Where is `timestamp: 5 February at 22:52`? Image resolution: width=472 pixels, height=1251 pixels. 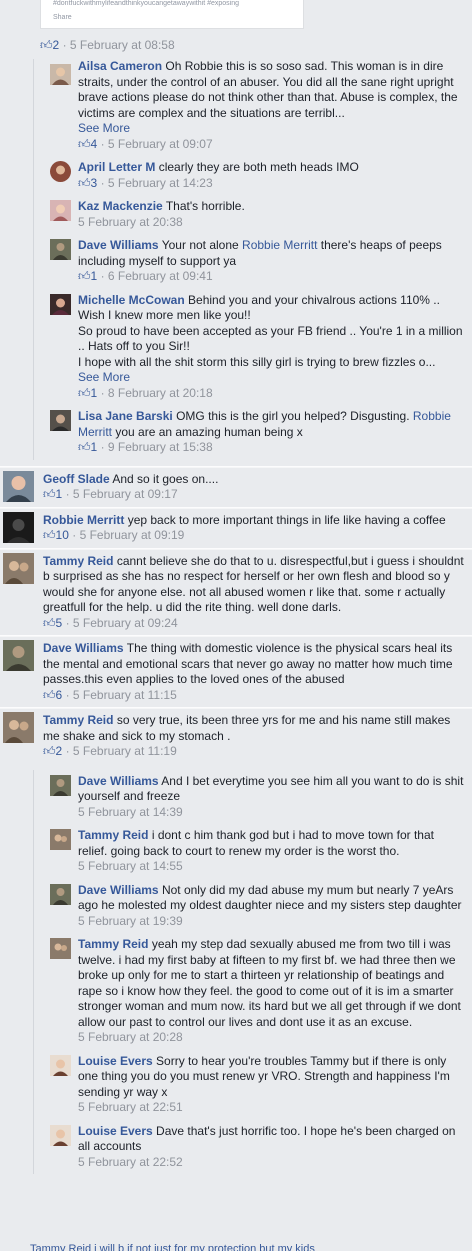
timestamp: 5 February at 22:52 is located at coordinates (130, 1162).